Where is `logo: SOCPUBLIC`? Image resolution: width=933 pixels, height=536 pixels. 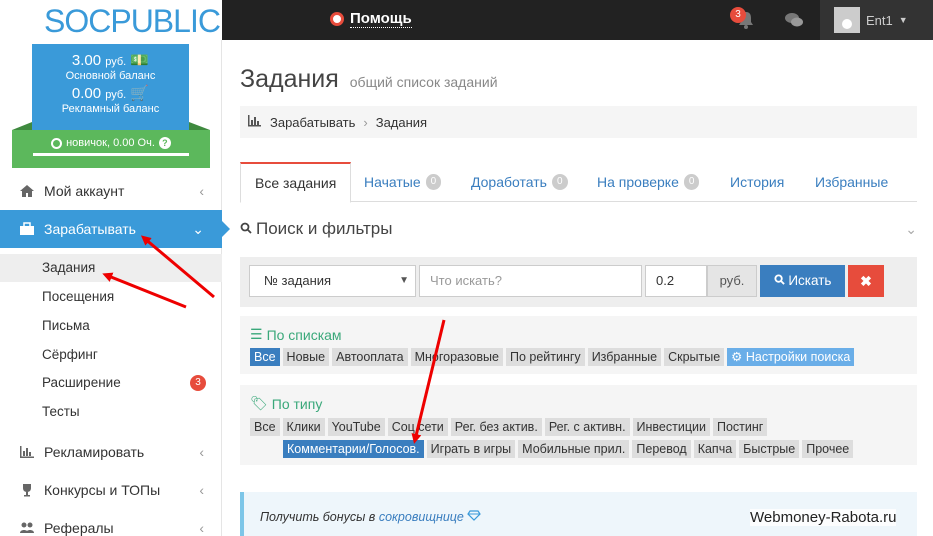
logo: SOCPUBLIC is located at coordinates (132, 21).